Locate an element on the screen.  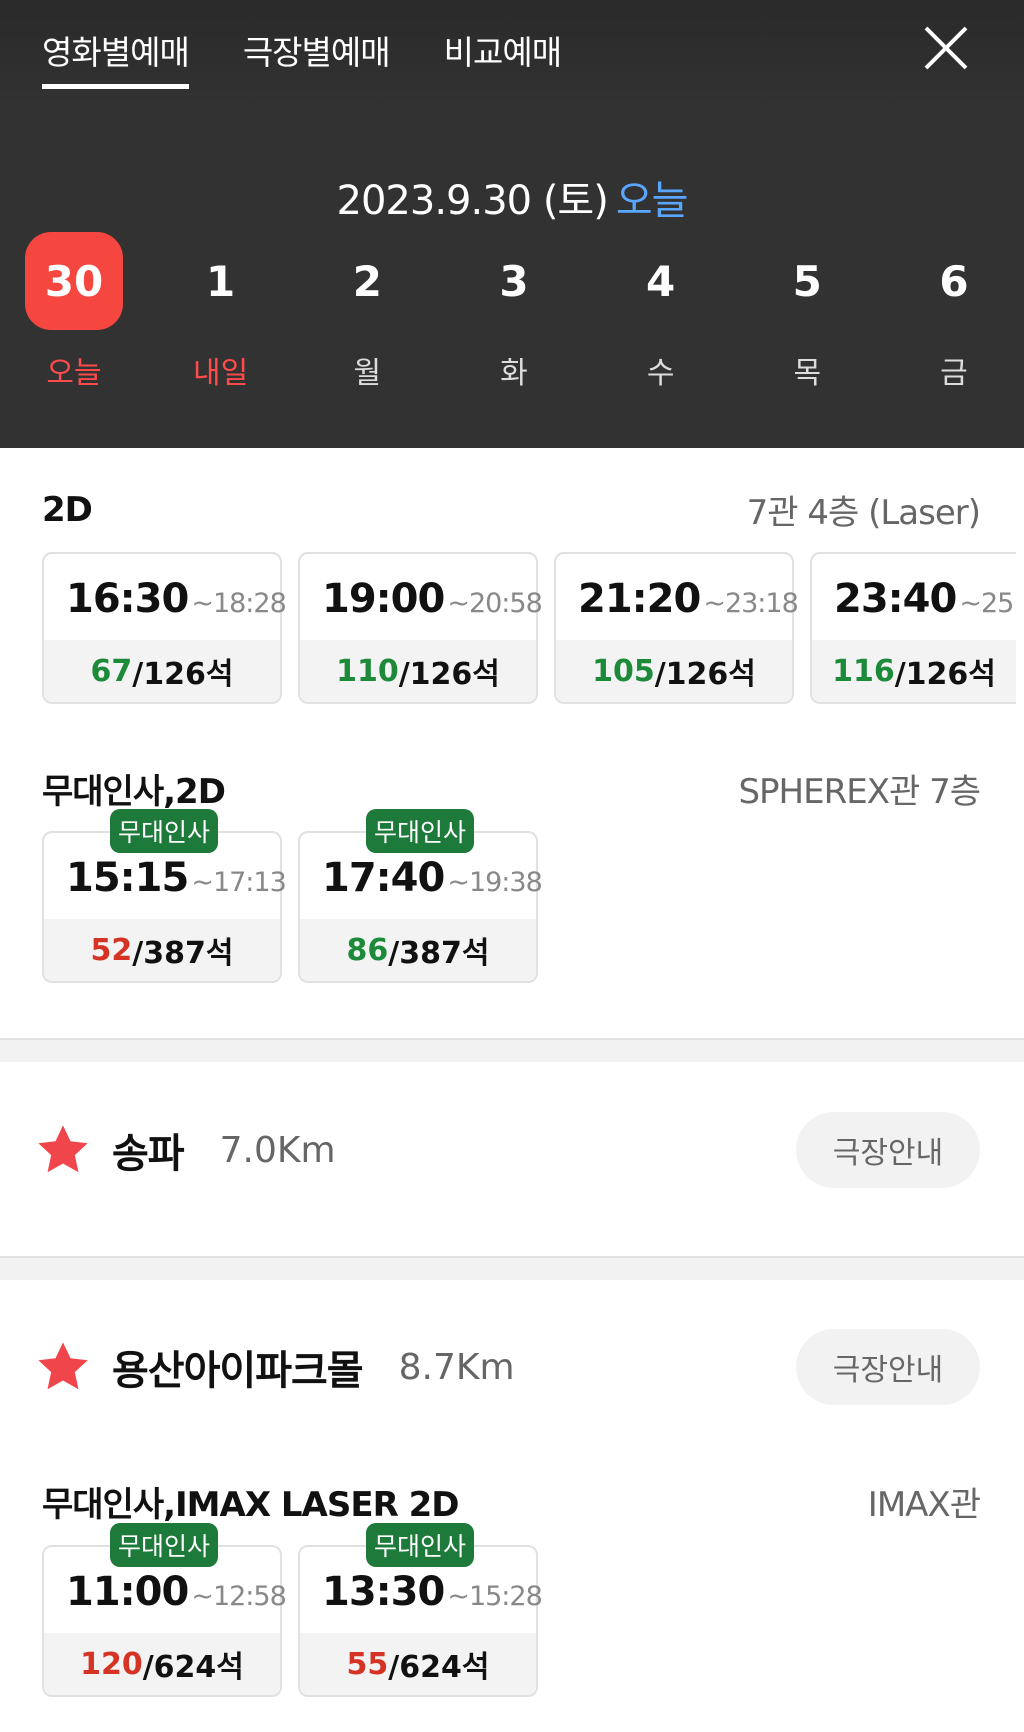
seat-count: 55/624석 is located at coordinates (418, 1664).